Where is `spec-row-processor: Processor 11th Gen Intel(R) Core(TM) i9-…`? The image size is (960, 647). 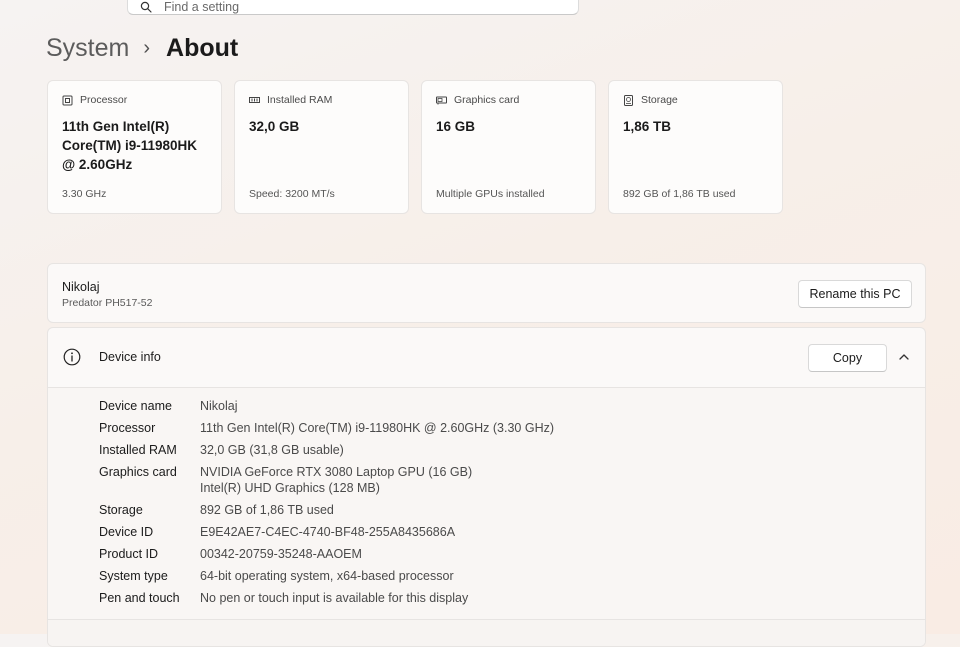
spec-row-processor: Processor 11th Gen Intel(R) Core(TM) i9-… is located at coordinates (326, 428).